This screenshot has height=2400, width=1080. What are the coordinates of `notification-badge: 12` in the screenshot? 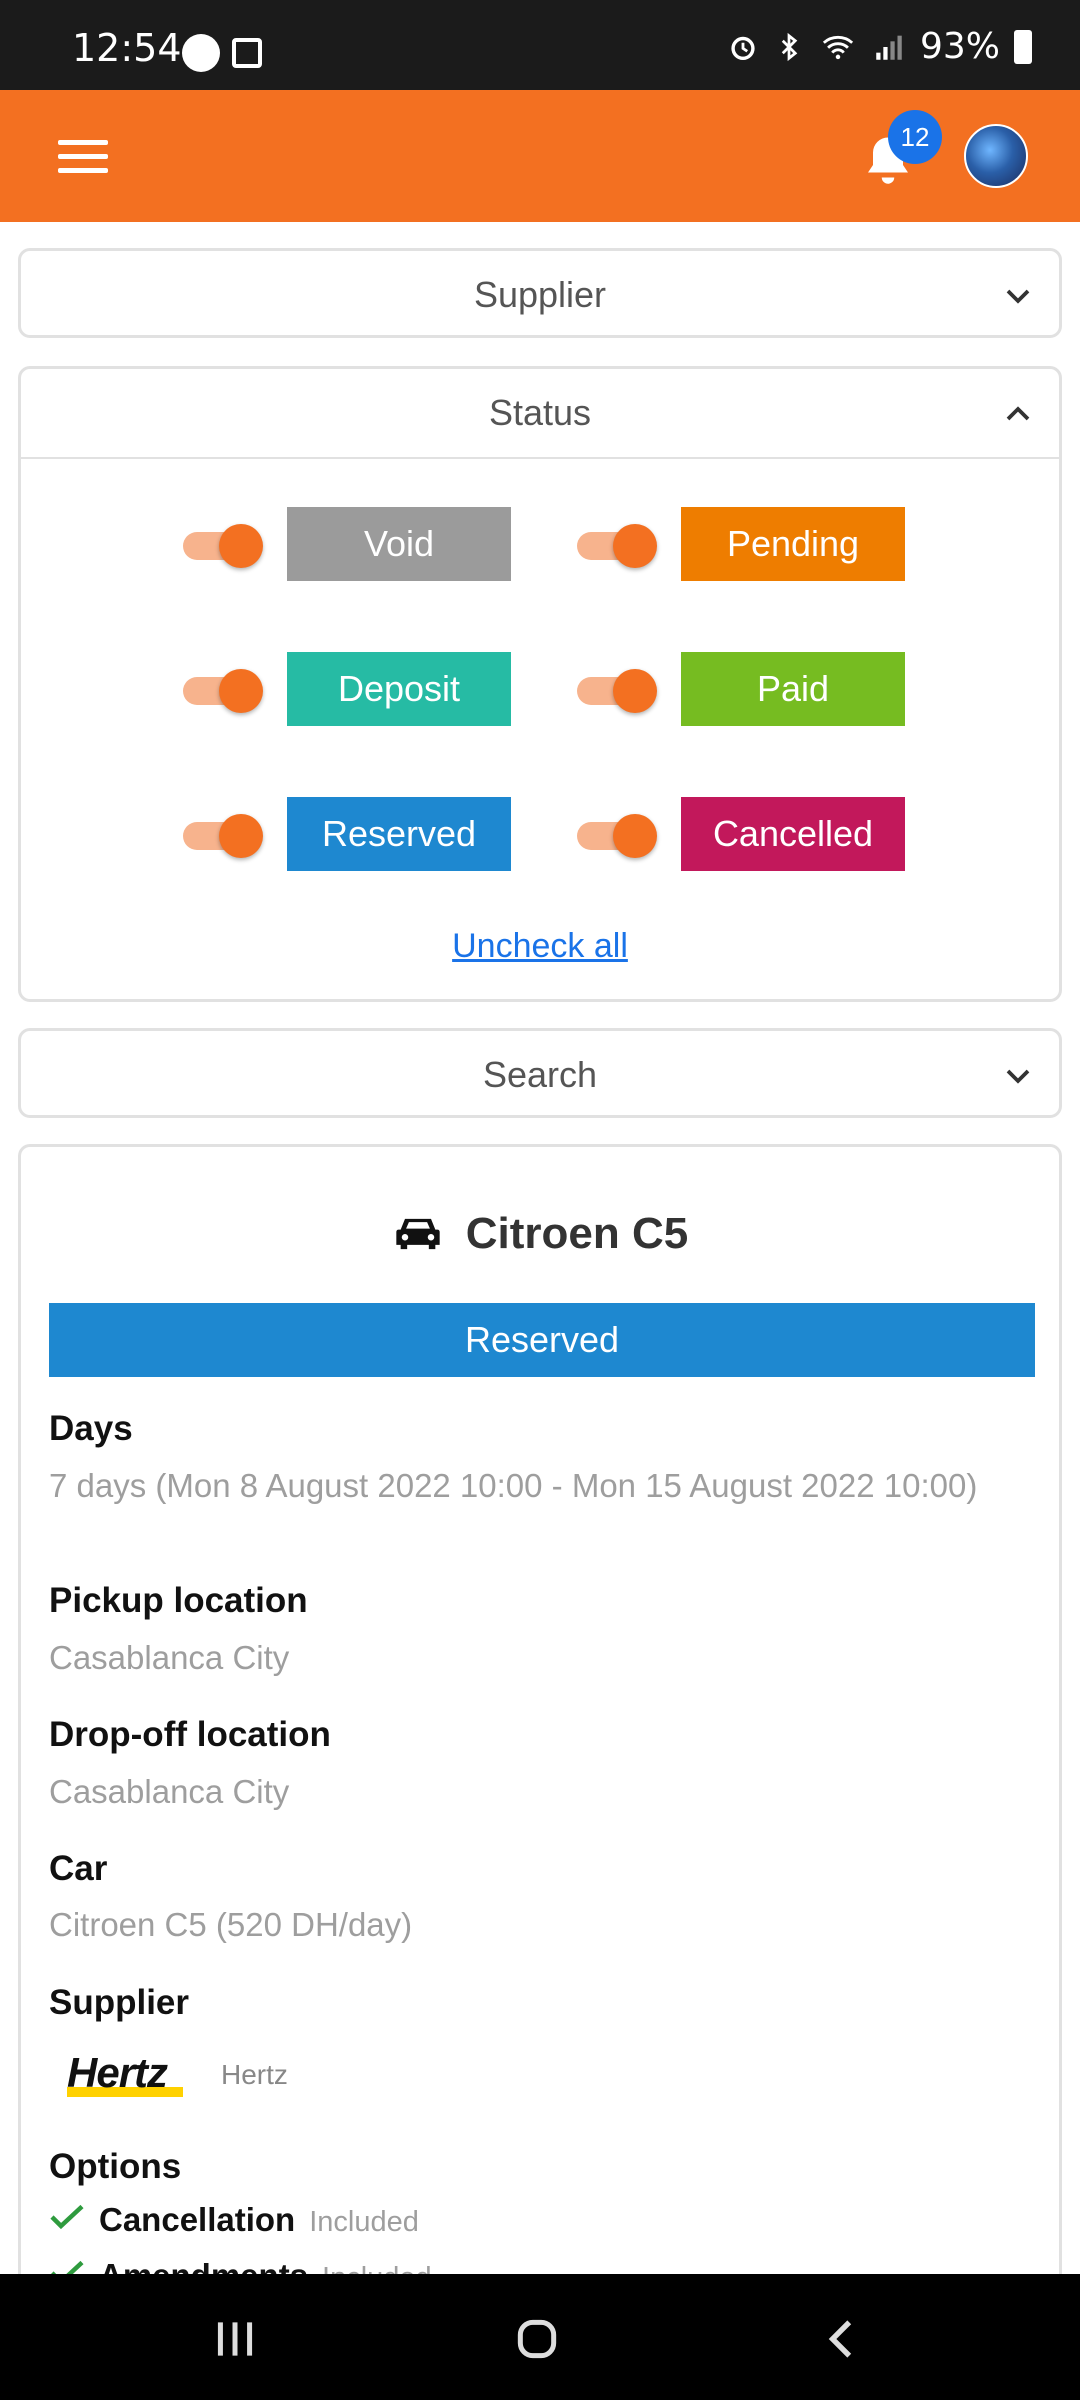 It's located at (915, 137).